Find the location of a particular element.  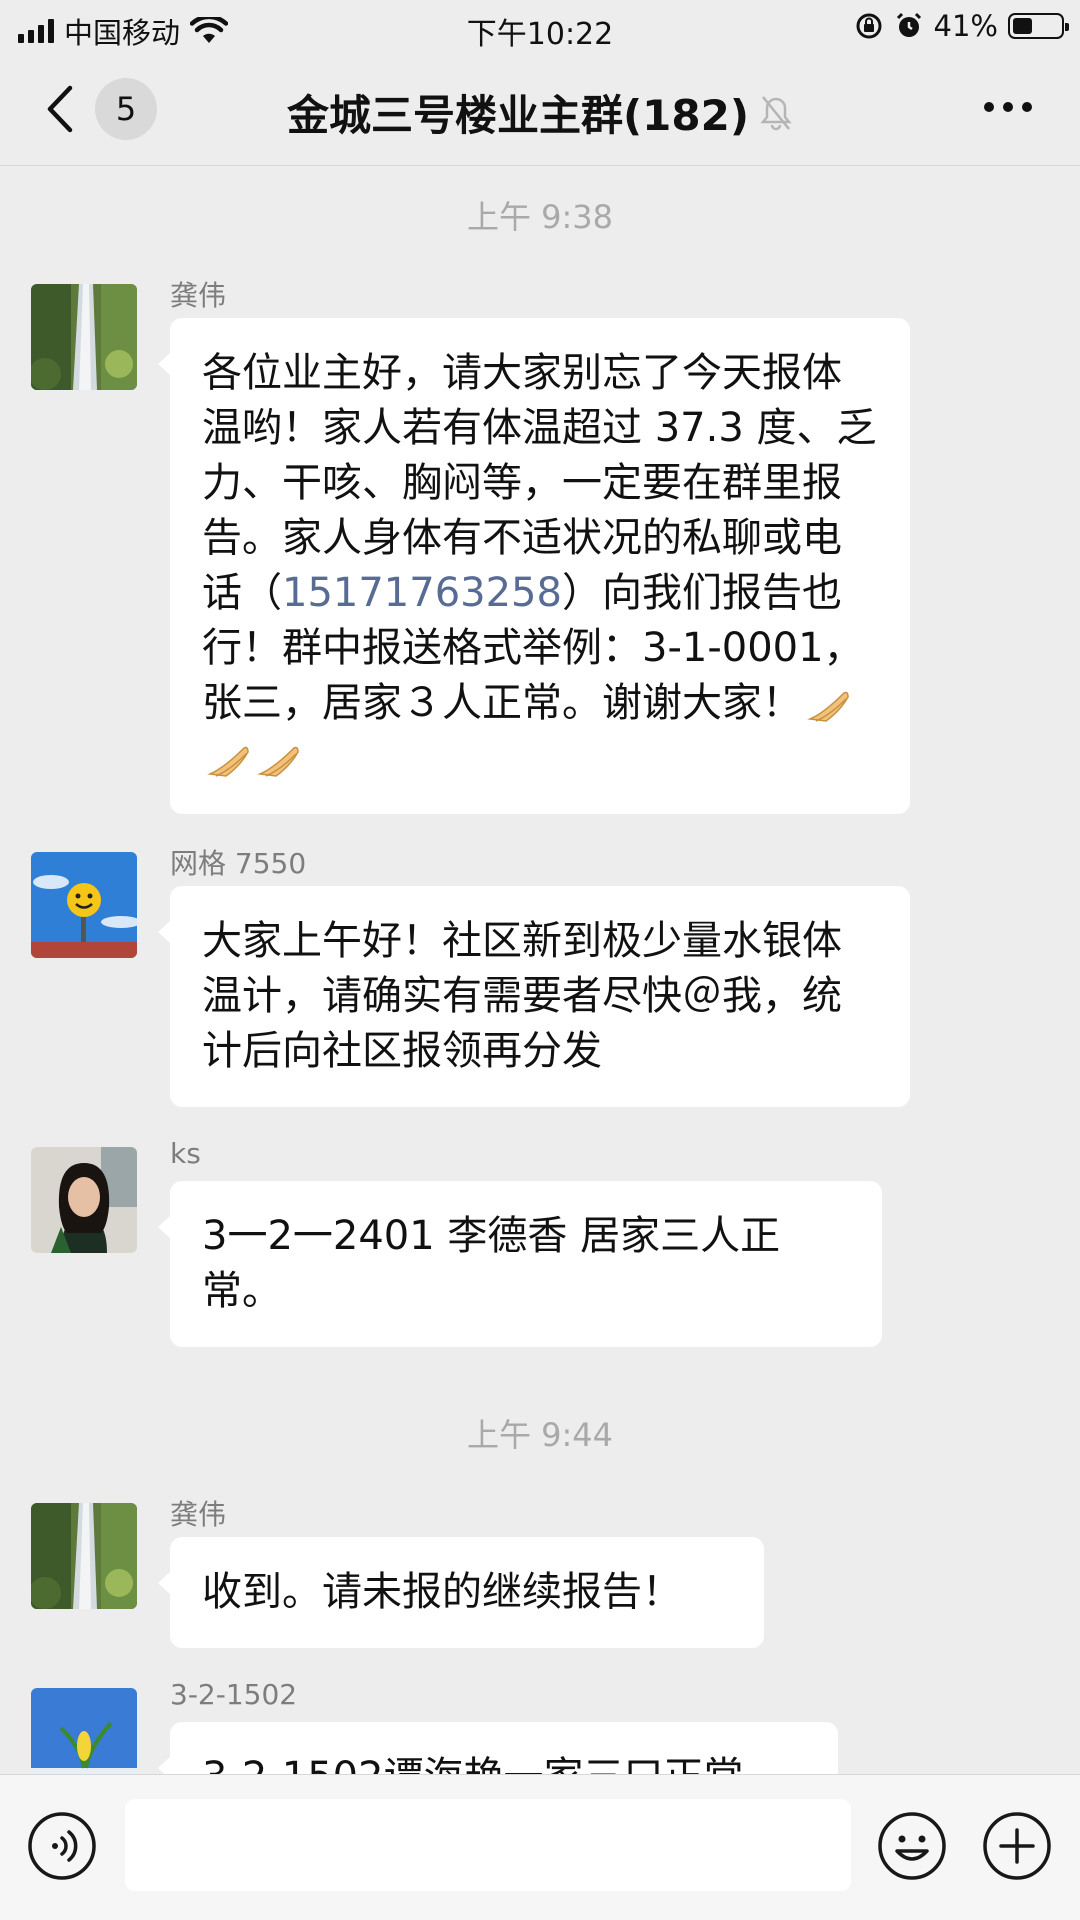

time-divider: 上午 9:38 is located at coordinates (540, 217).